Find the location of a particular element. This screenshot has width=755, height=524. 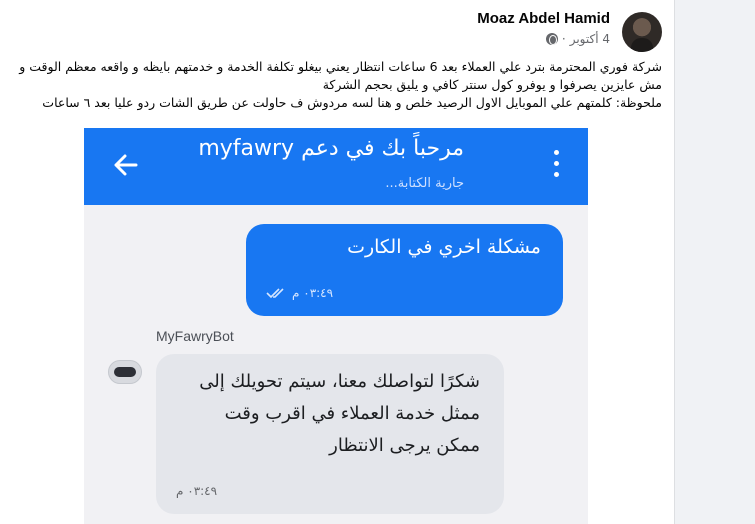

post-date: 4 أكتوبر is located at coordinates (590, 39).